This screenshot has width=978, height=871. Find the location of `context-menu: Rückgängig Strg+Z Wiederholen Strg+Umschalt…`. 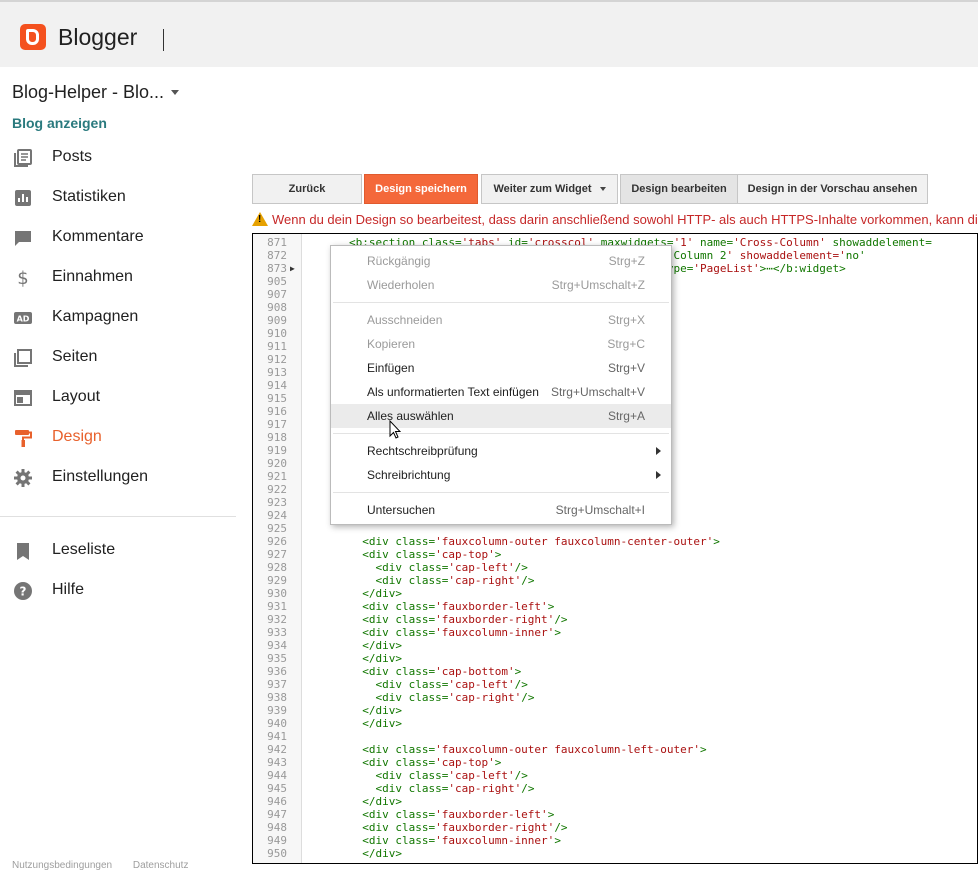

context-menu: Rückgängig Strg+Z Wiederholen Strg+Umschalt… is located at coordinates (501, 385).